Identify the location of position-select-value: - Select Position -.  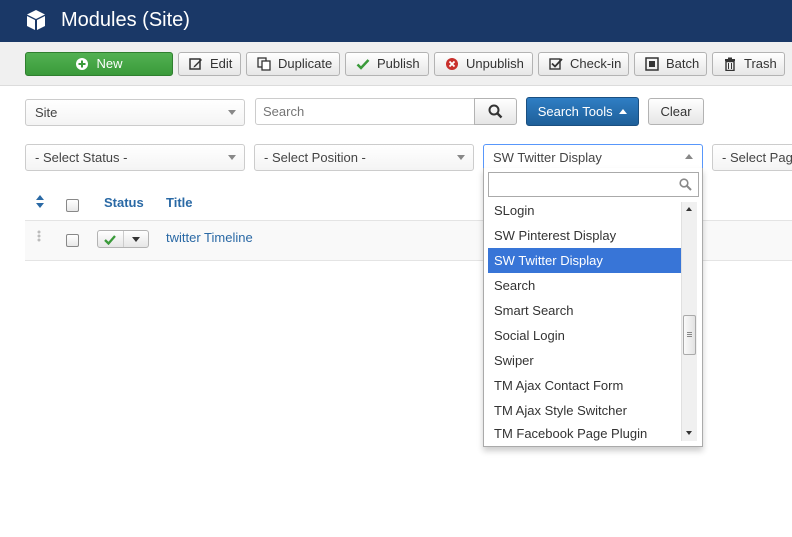
(315, 157).